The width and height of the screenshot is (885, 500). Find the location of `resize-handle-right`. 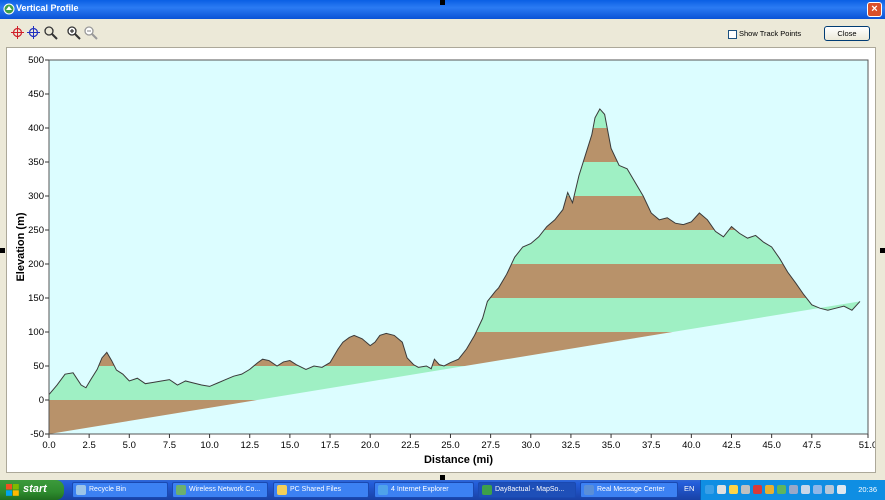

resize-handle-right is located at coordinates (882, 250).